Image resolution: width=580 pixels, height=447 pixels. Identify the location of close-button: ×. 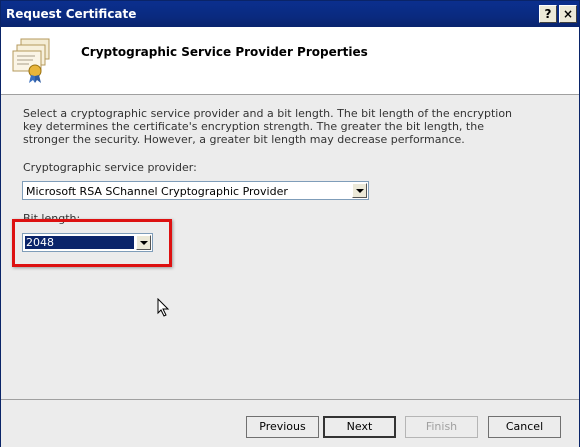
(568, 14).